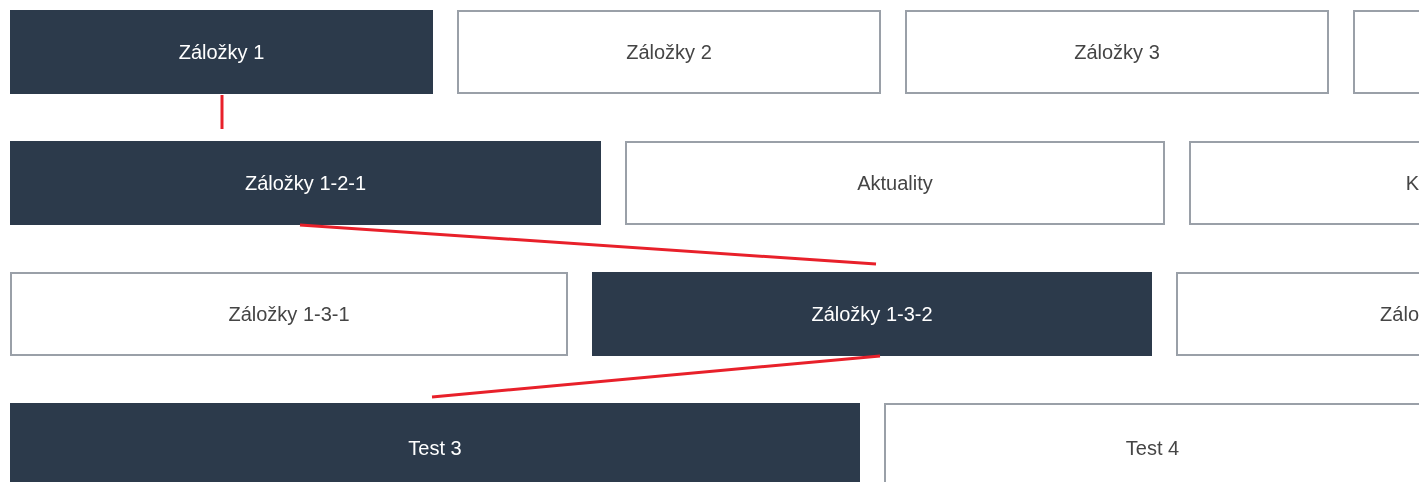  What do you see at coordinates (435, 442) in the screenshot?
I see `tab: Test 3` at bounding box center [435, 442].